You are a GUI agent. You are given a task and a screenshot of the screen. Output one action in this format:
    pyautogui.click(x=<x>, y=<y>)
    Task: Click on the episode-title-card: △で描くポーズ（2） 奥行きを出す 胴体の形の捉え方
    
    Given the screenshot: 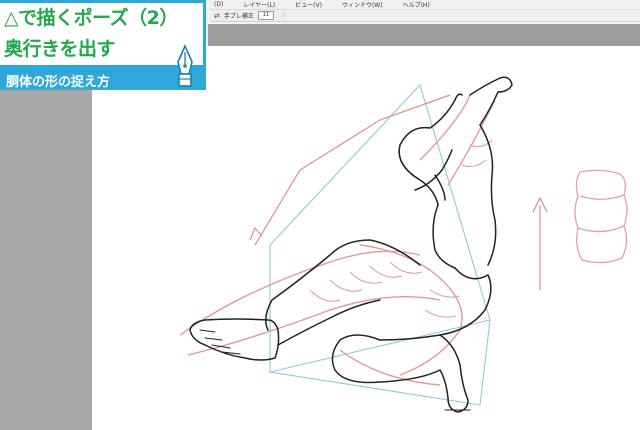 What is the action you would take?
    pyautogui.click(x=105, y=46)
    